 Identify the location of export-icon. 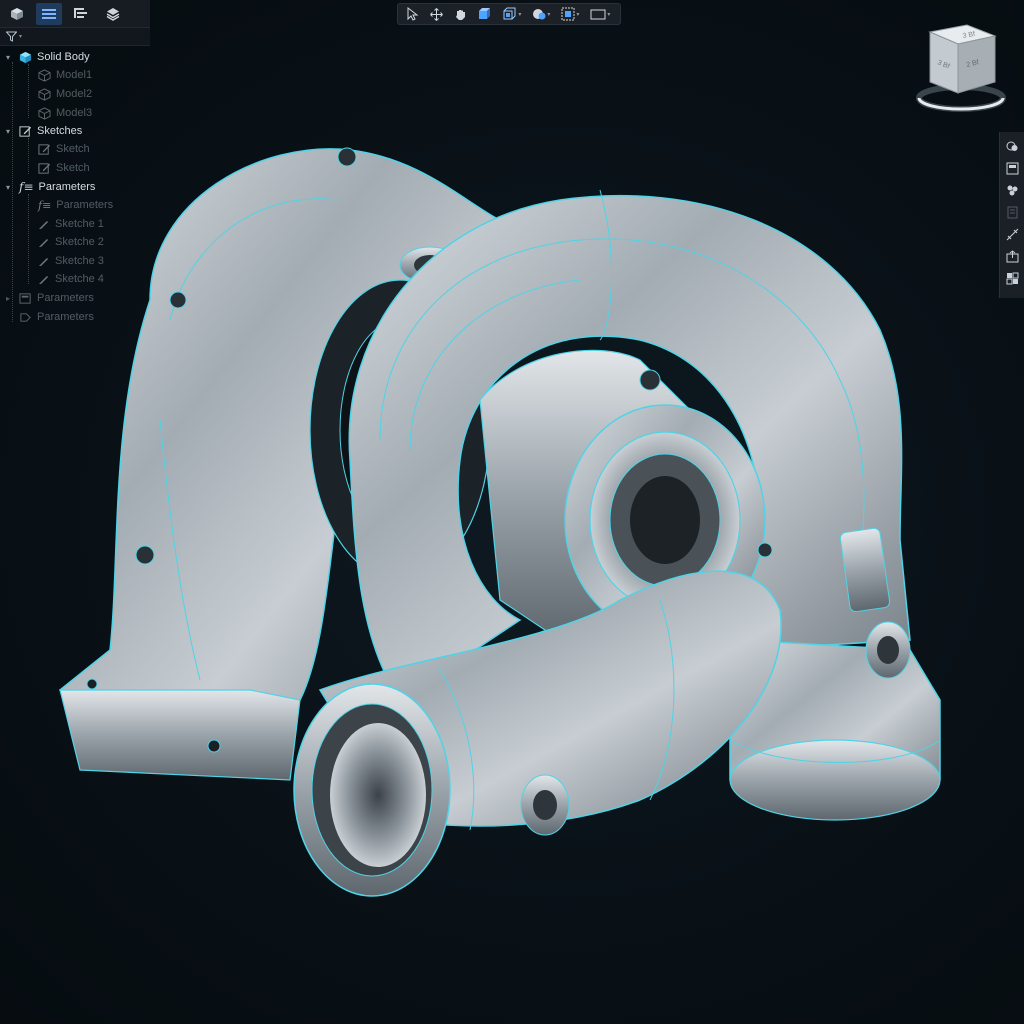
(1012, 255).